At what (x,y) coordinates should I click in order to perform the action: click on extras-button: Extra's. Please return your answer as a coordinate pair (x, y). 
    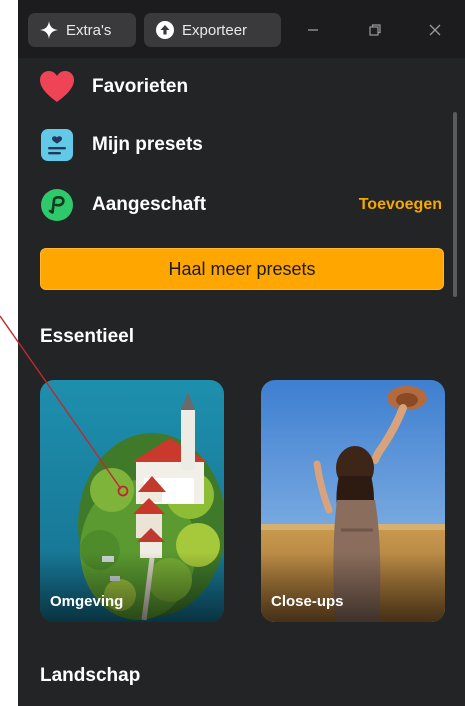
    Looking at the image, I should click on (82, 30).